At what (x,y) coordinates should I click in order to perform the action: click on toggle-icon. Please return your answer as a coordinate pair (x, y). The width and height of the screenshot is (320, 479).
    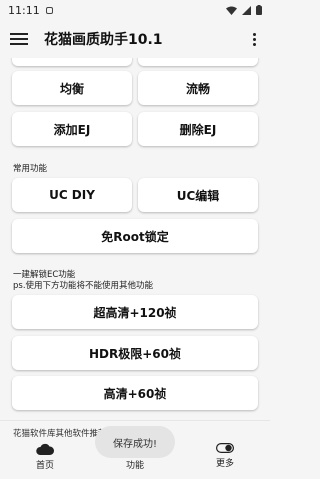
    Looking at the image, I should click on (225, 448).